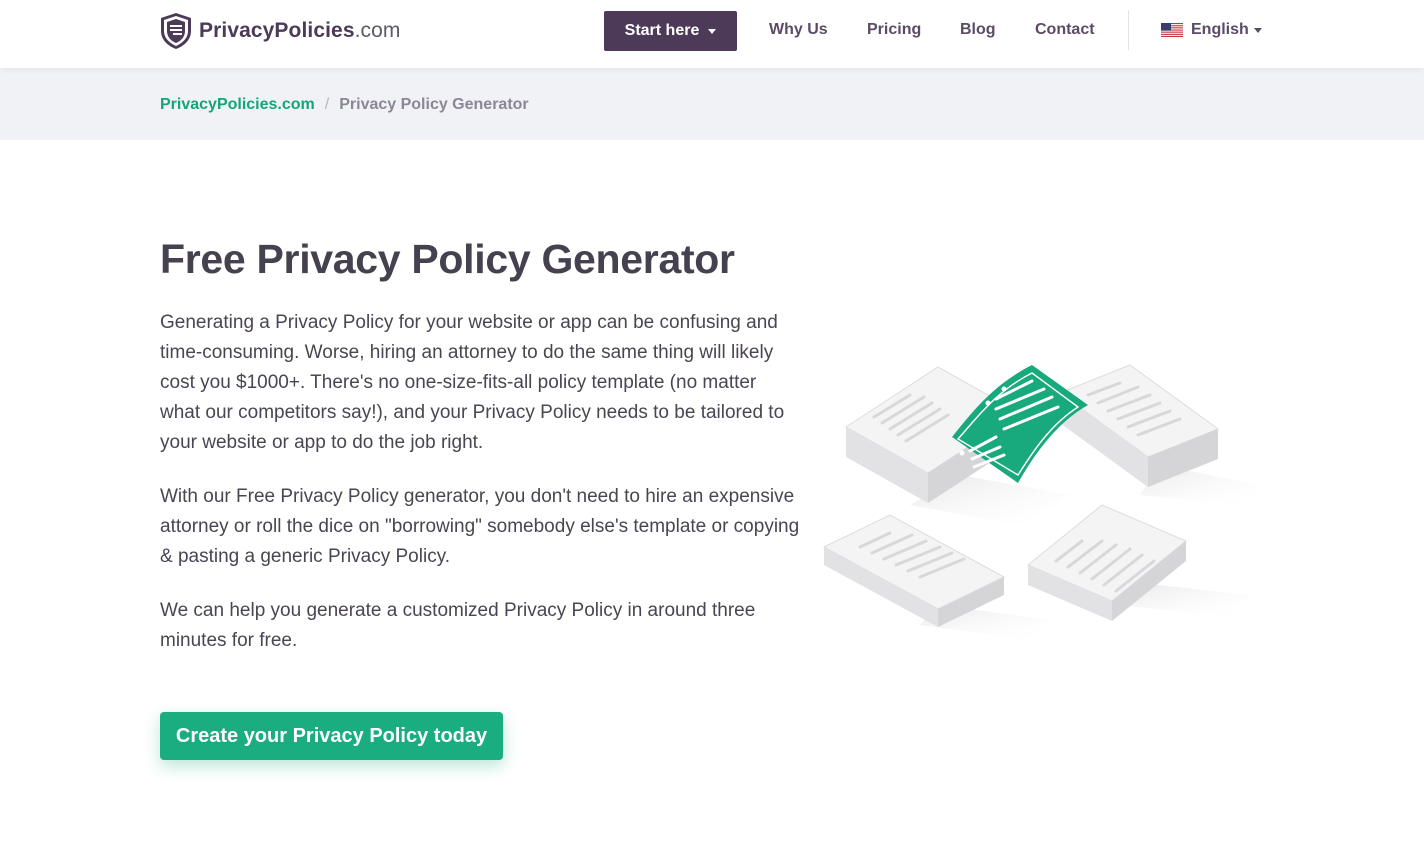 The height and width of the screenshot is (862, 1424). What do you see at coordinates (978, 30) in the screenshot?
I see `nav-blog: Blog` at bounding box center [978, 30].